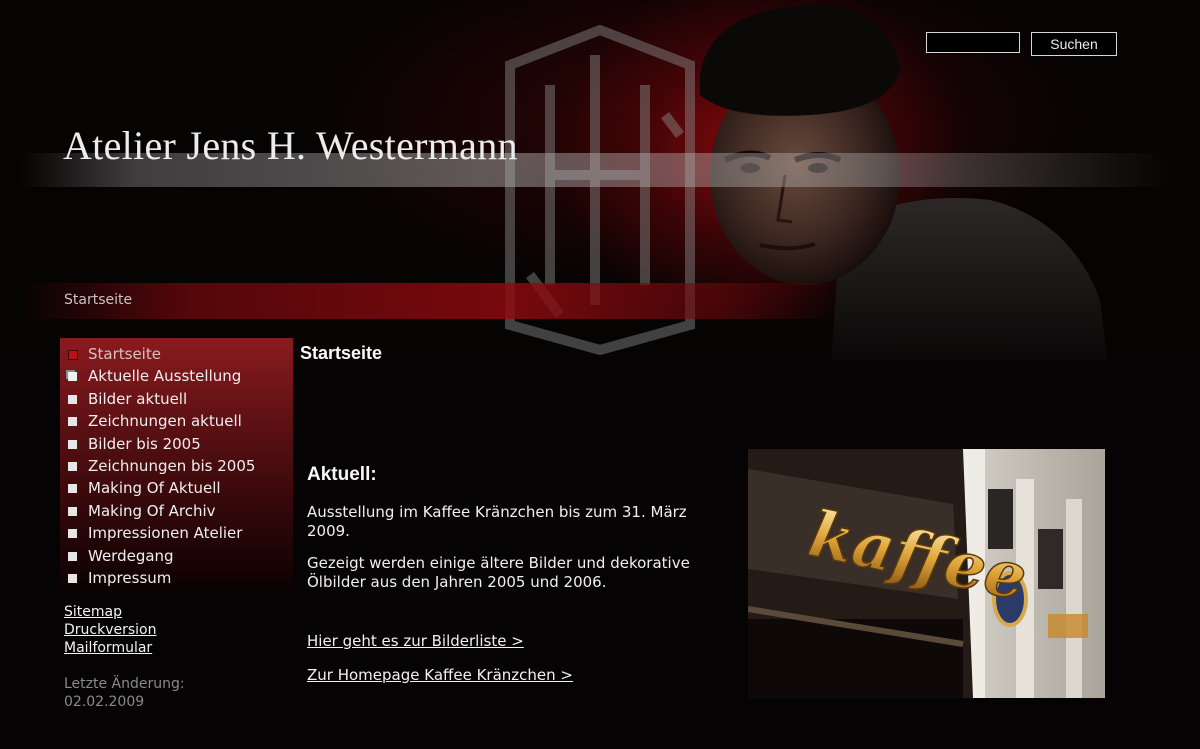 The width and height of the screenshot is (1200, 749). I want to click on breadcrumb-band, so click(430, 301).